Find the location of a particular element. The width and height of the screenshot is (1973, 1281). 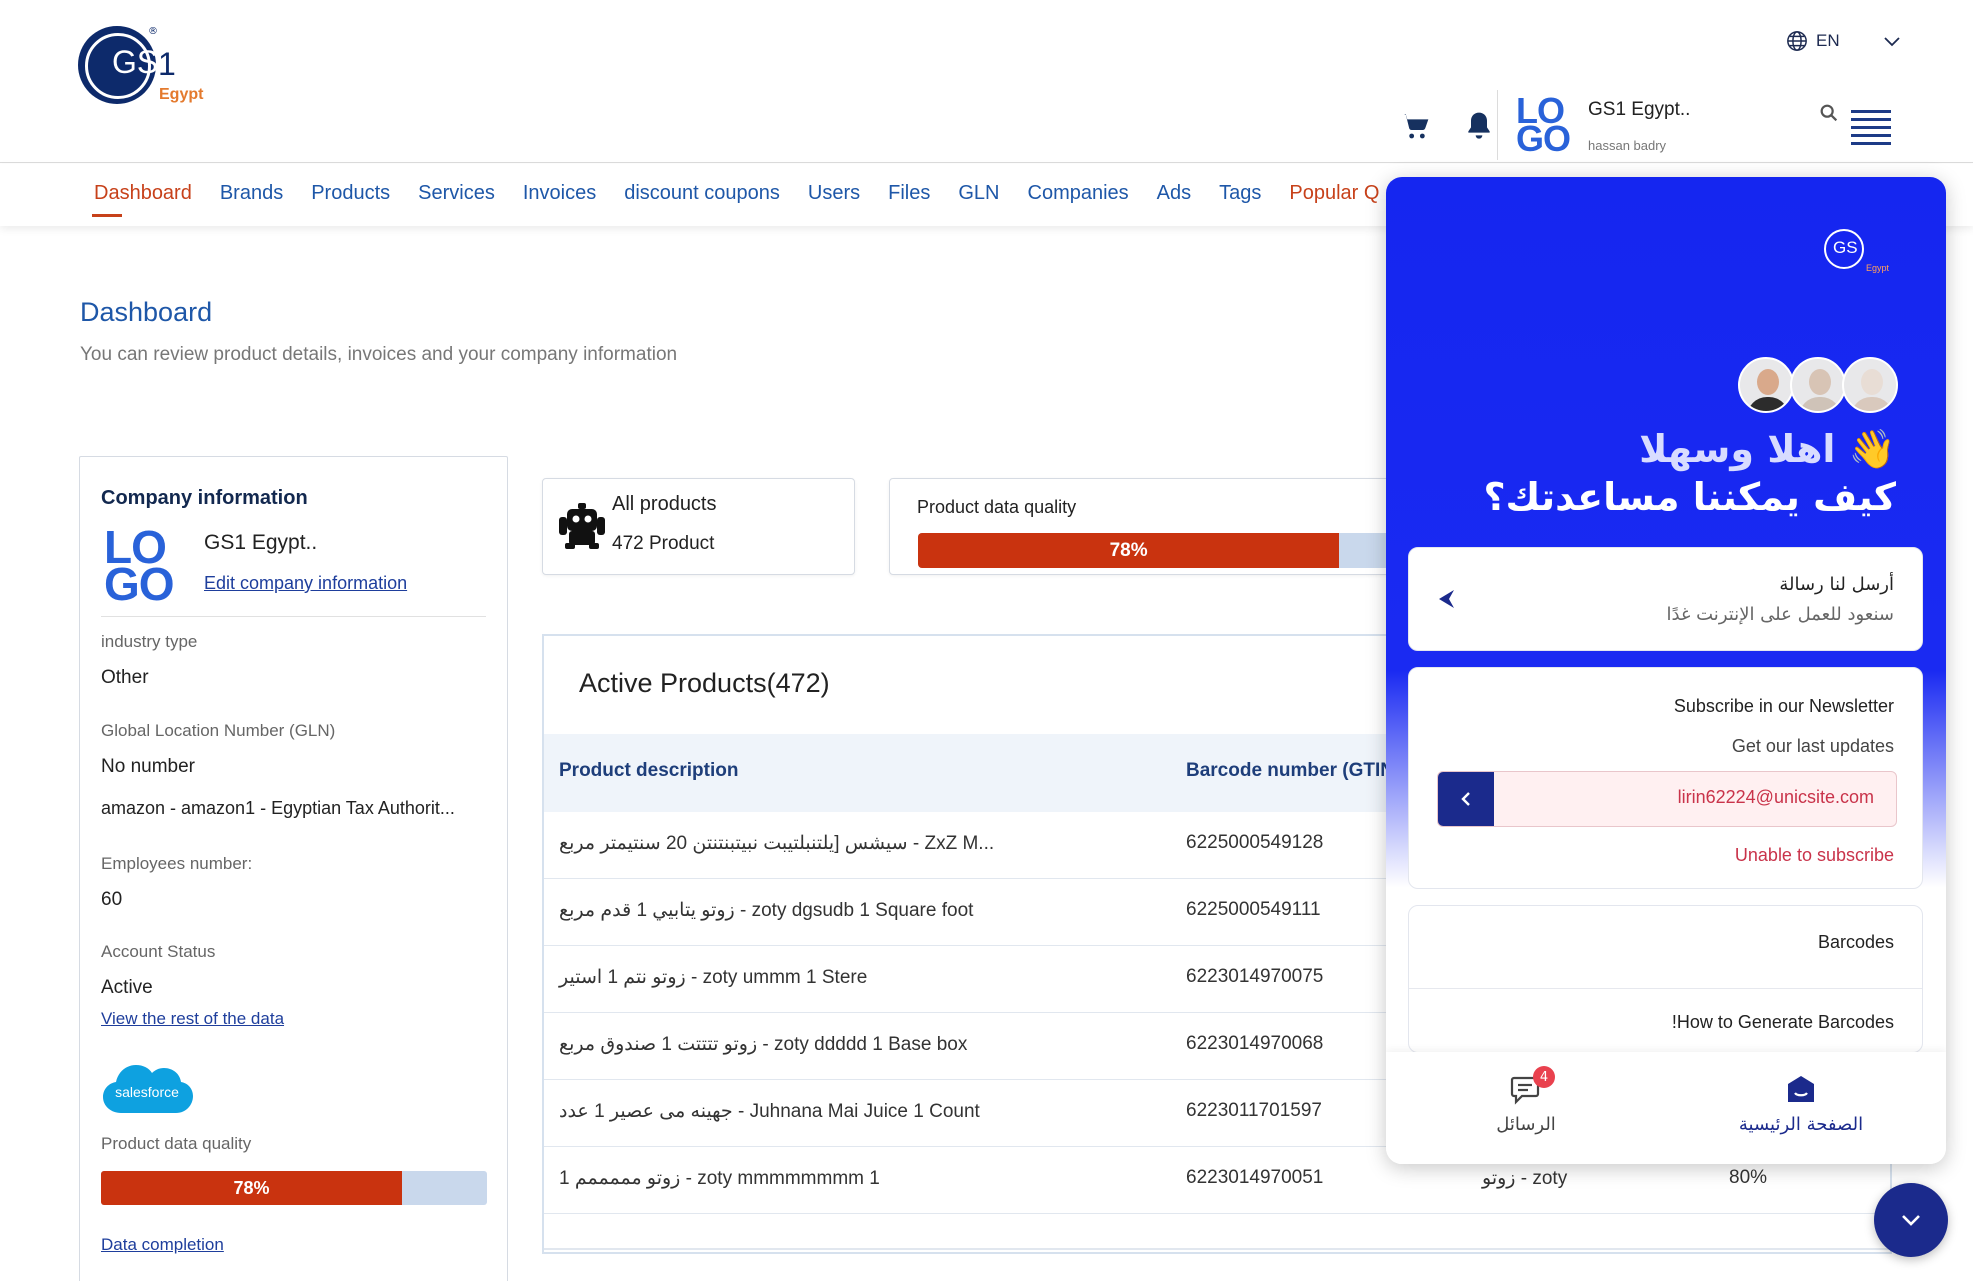

robot-icon is located at coordinates (582, 526).